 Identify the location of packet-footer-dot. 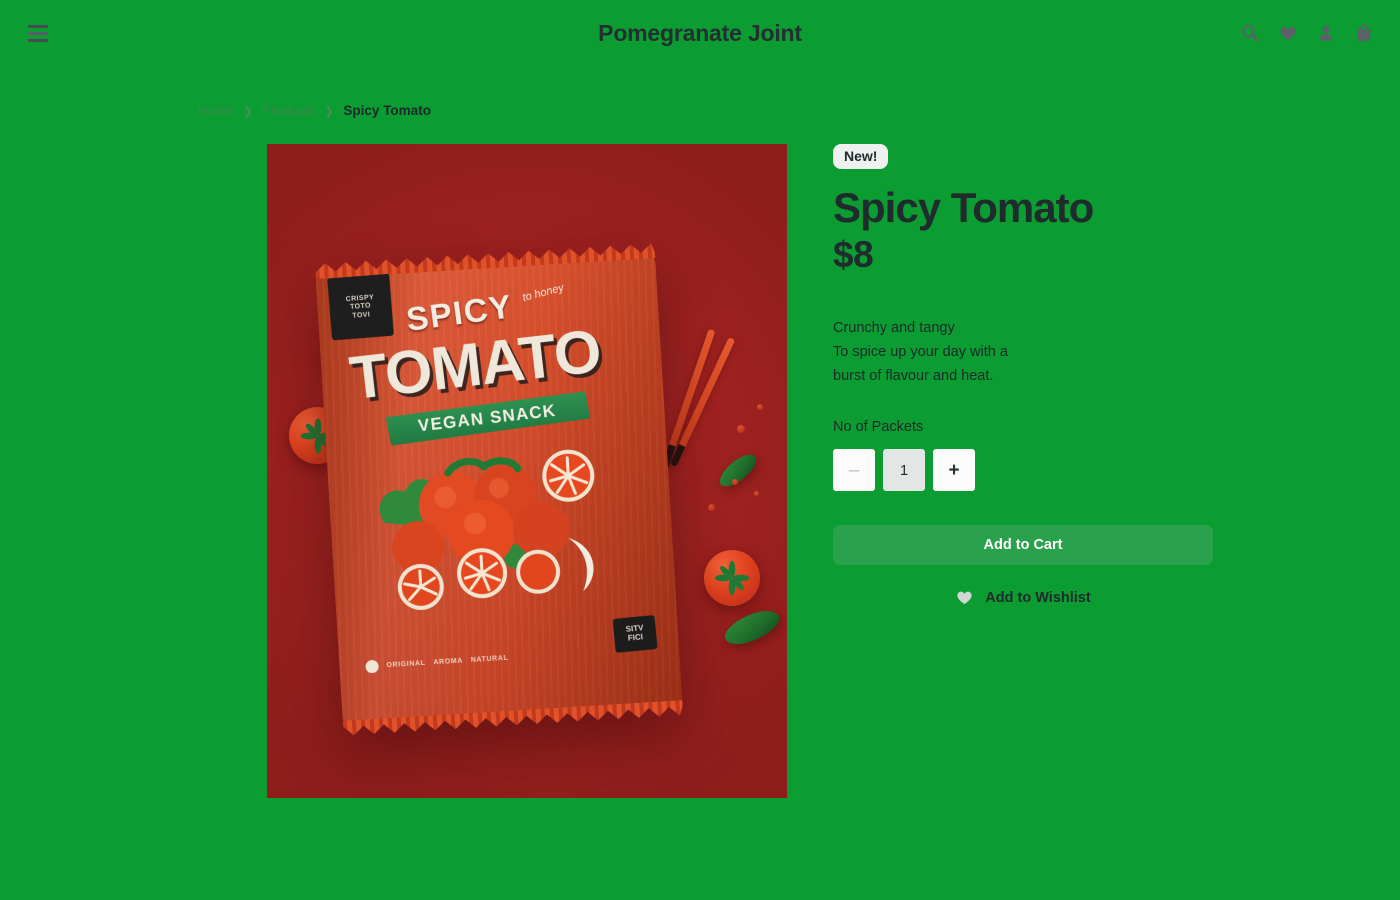
(372, 666).